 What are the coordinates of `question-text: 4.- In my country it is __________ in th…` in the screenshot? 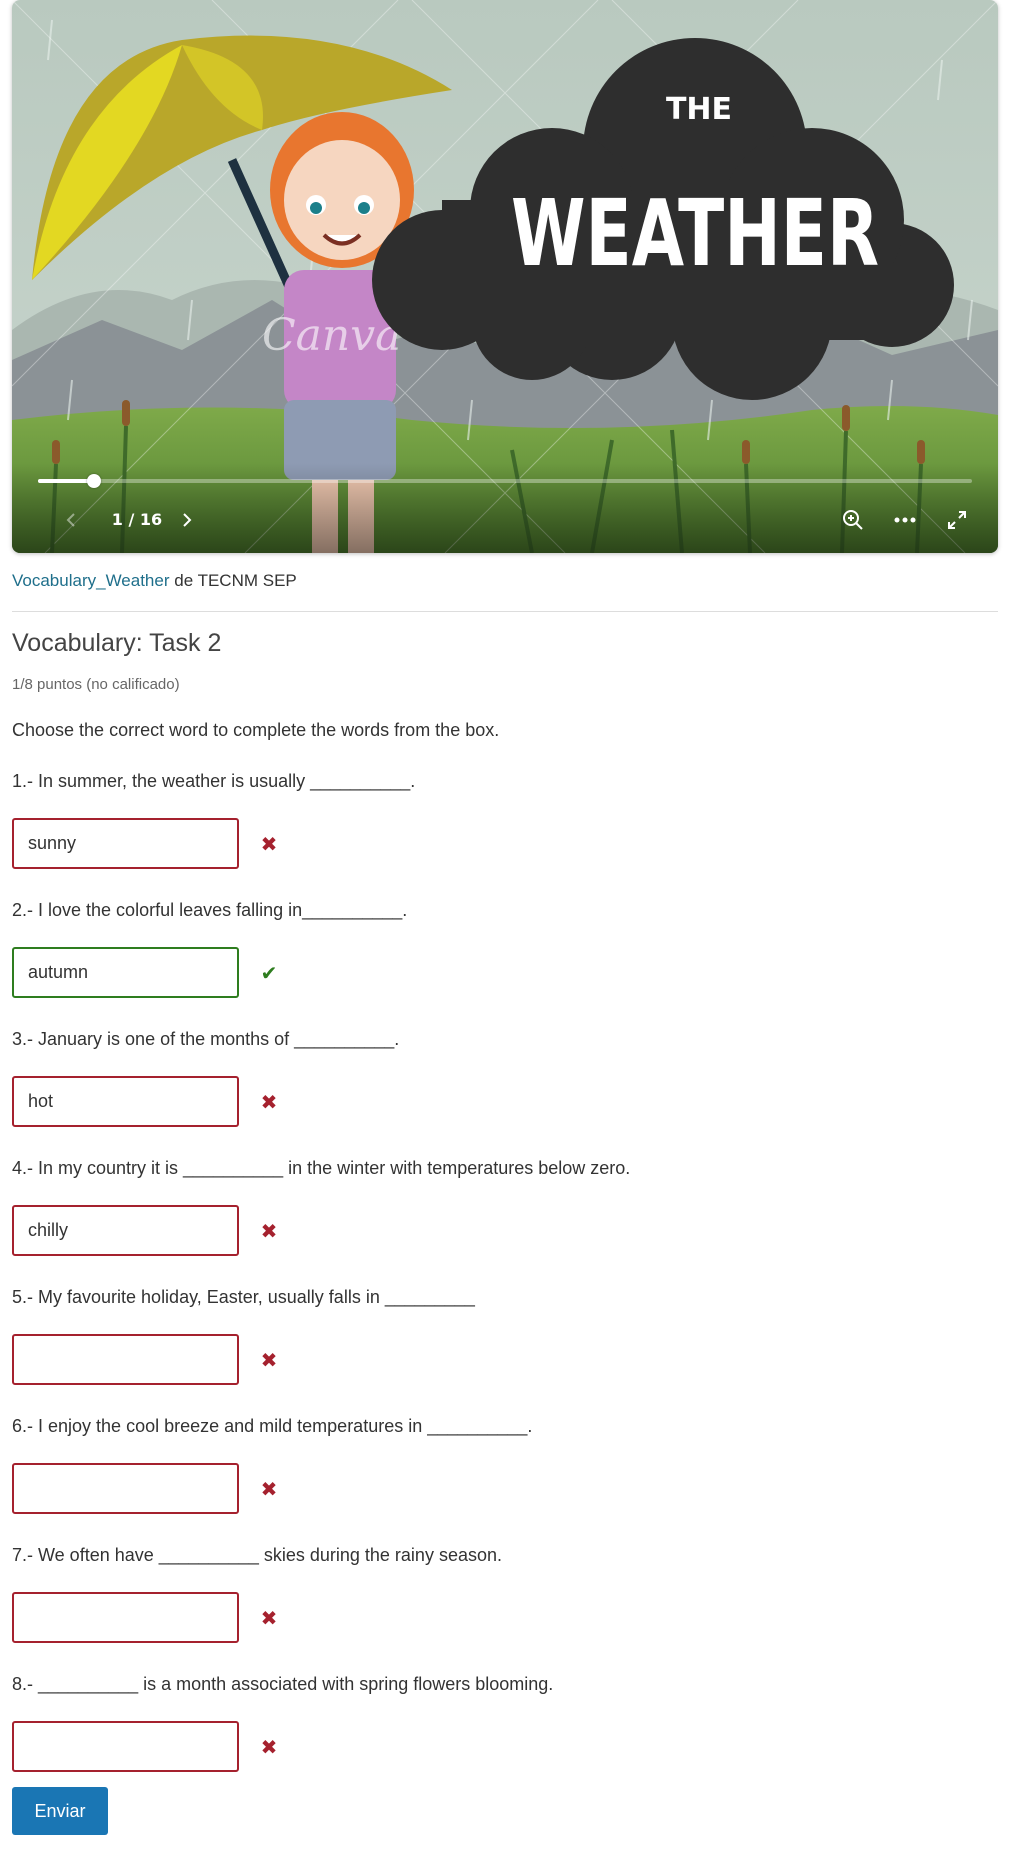 It's located at (321, 1168).